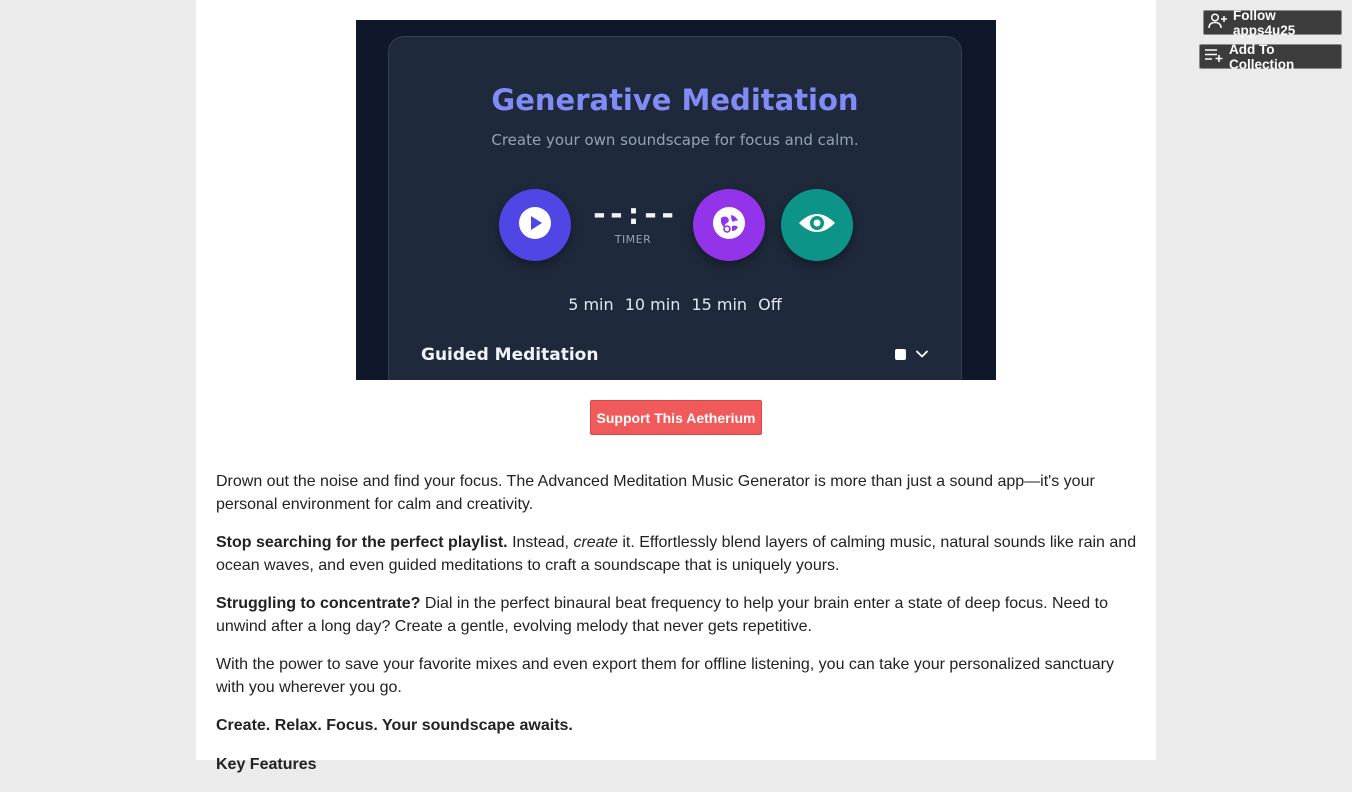 The image size is (1352, 792). Describe the element at coordinates (633, 214) in the screenshot. I see `timer-value: --:--` at that location.